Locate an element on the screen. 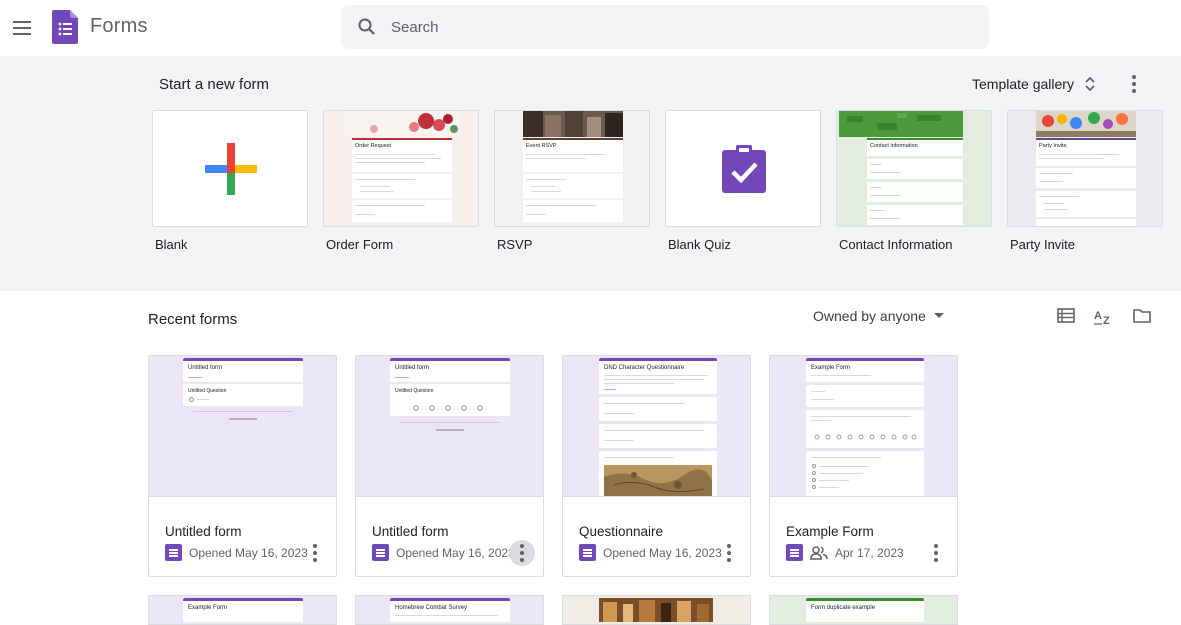 The height and width of the screenshot is (625, 1181). recent-form-card: Homebrew Combat Survey is located at coordinates (449, 610).